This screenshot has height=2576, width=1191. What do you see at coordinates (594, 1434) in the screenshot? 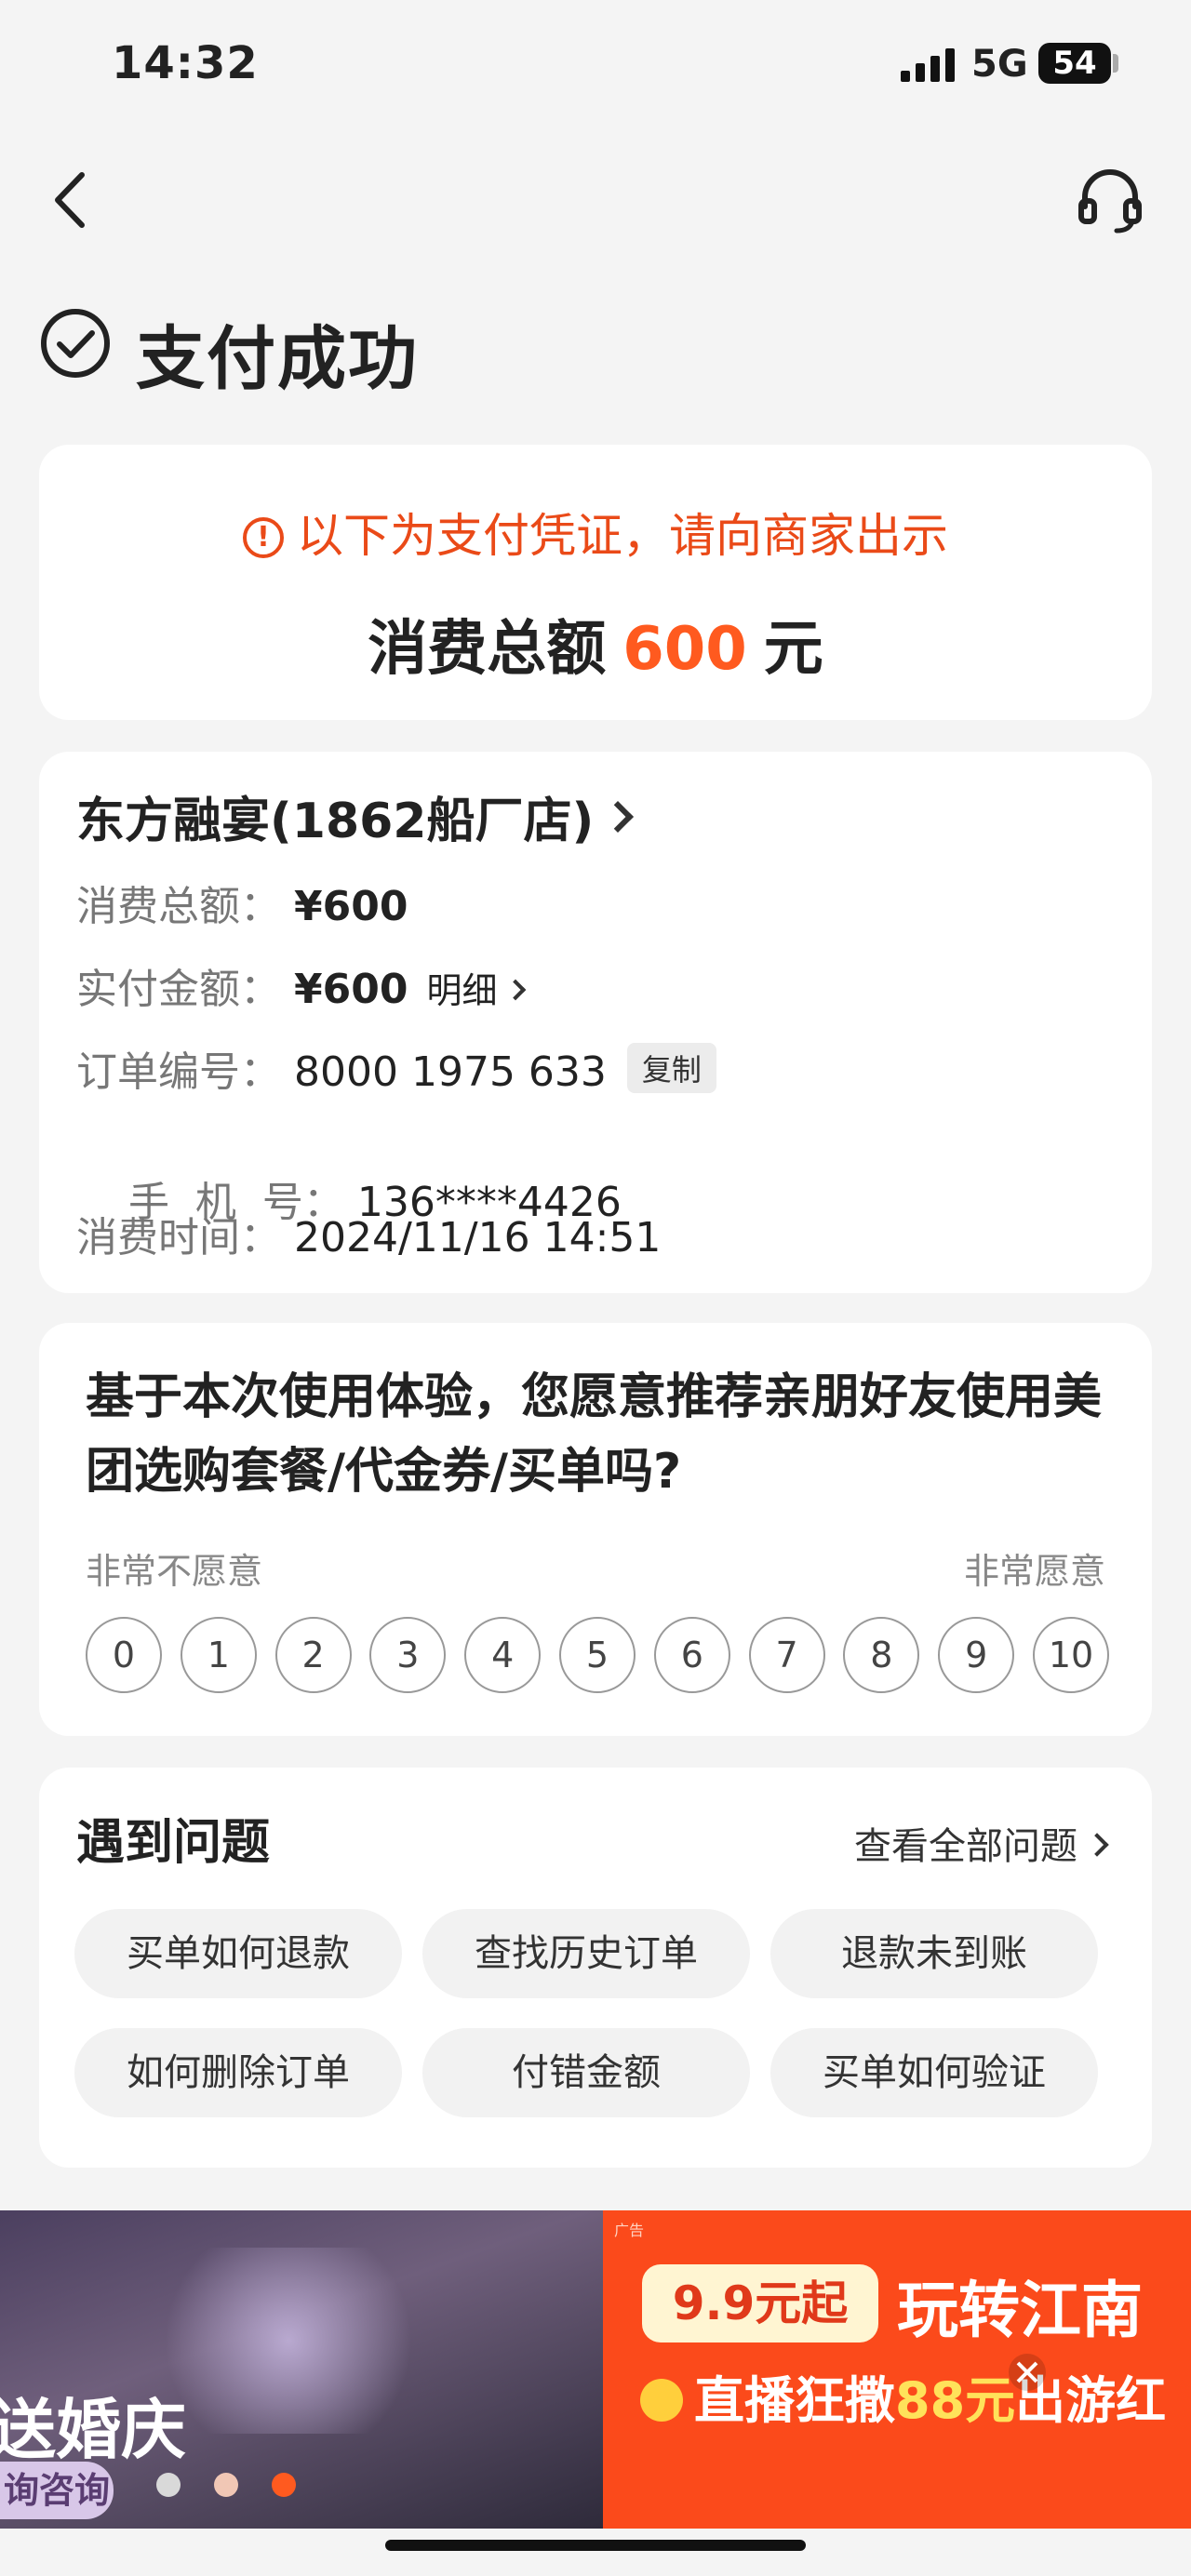
I see `survey-question: 基于本次使用体验，您愿意推荐亲朋好友使用美团选购套餐/代金券/买单吗?` at bounding box center [594, 1434].